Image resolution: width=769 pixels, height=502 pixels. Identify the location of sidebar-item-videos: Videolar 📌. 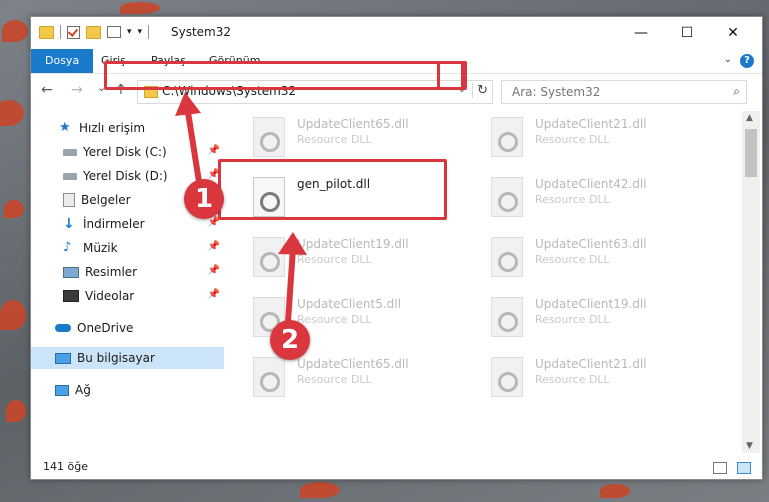
(127, 296).